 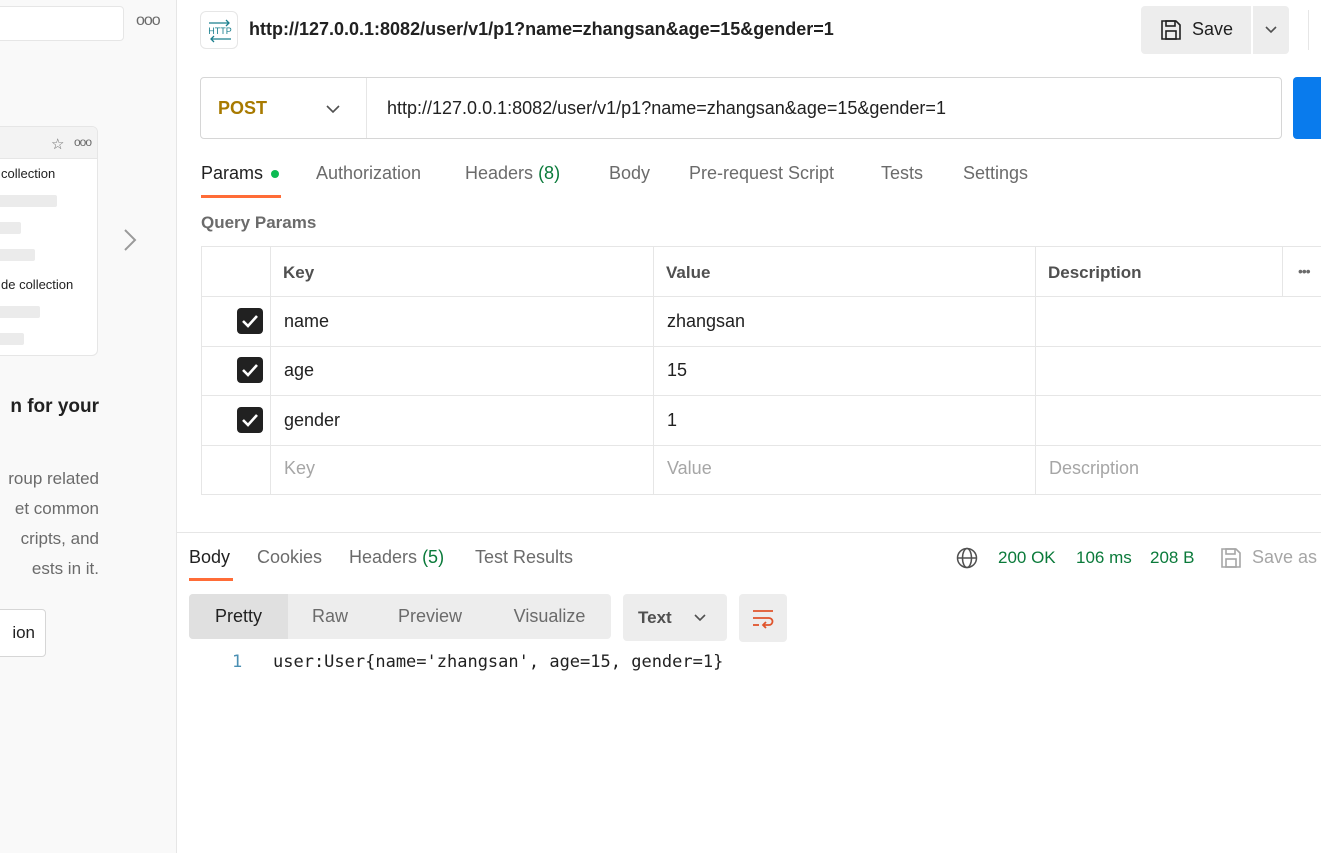 I want to click on create-collection-button: ion, so click(x=23, y=633).